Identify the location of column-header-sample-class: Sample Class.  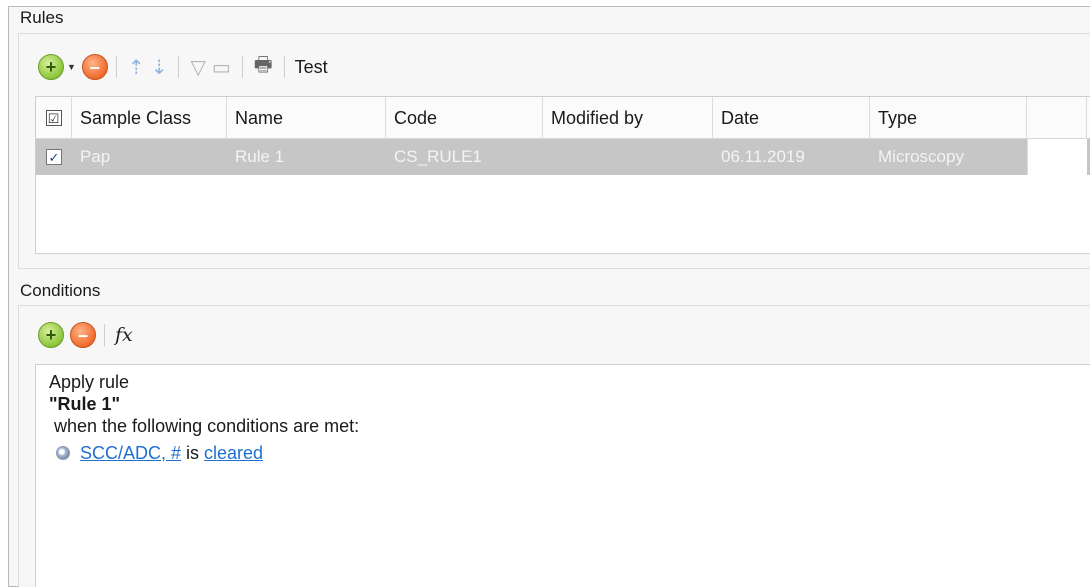
(149, 118).